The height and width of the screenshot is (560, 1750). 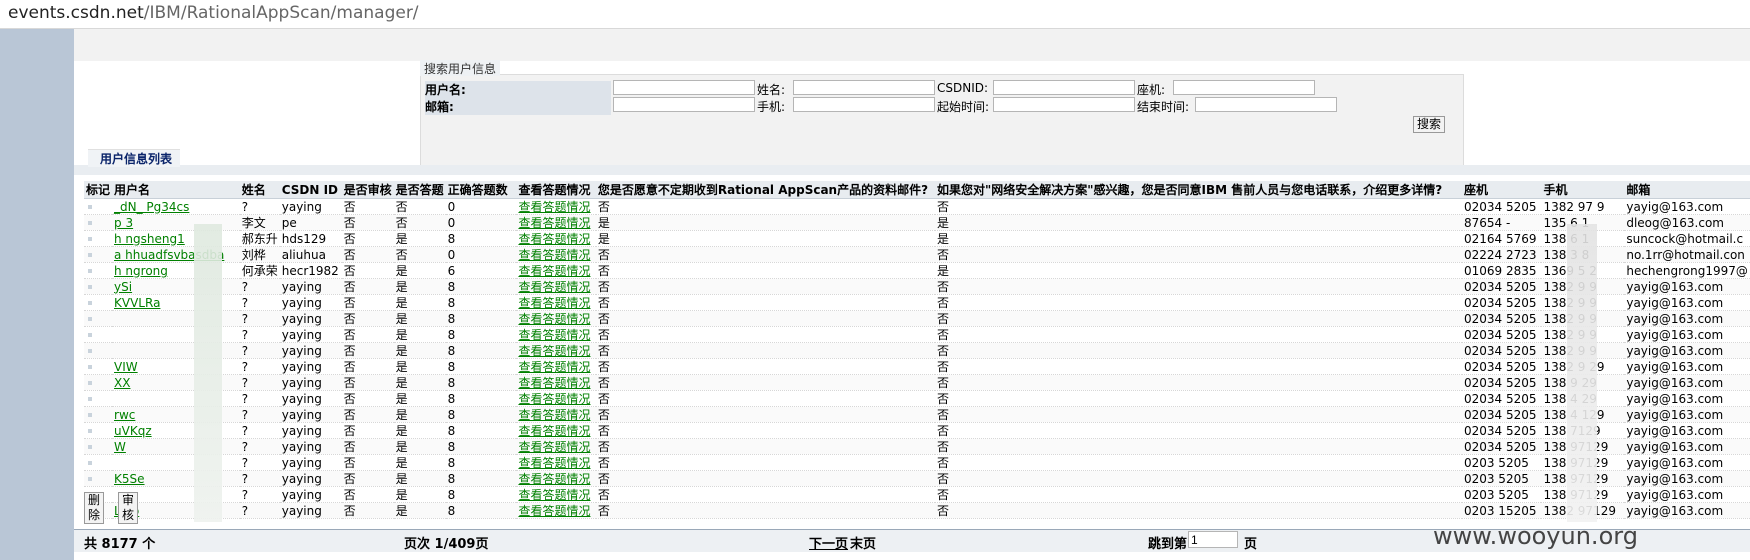 I want to click on name-input, so click(x=864, y=87).